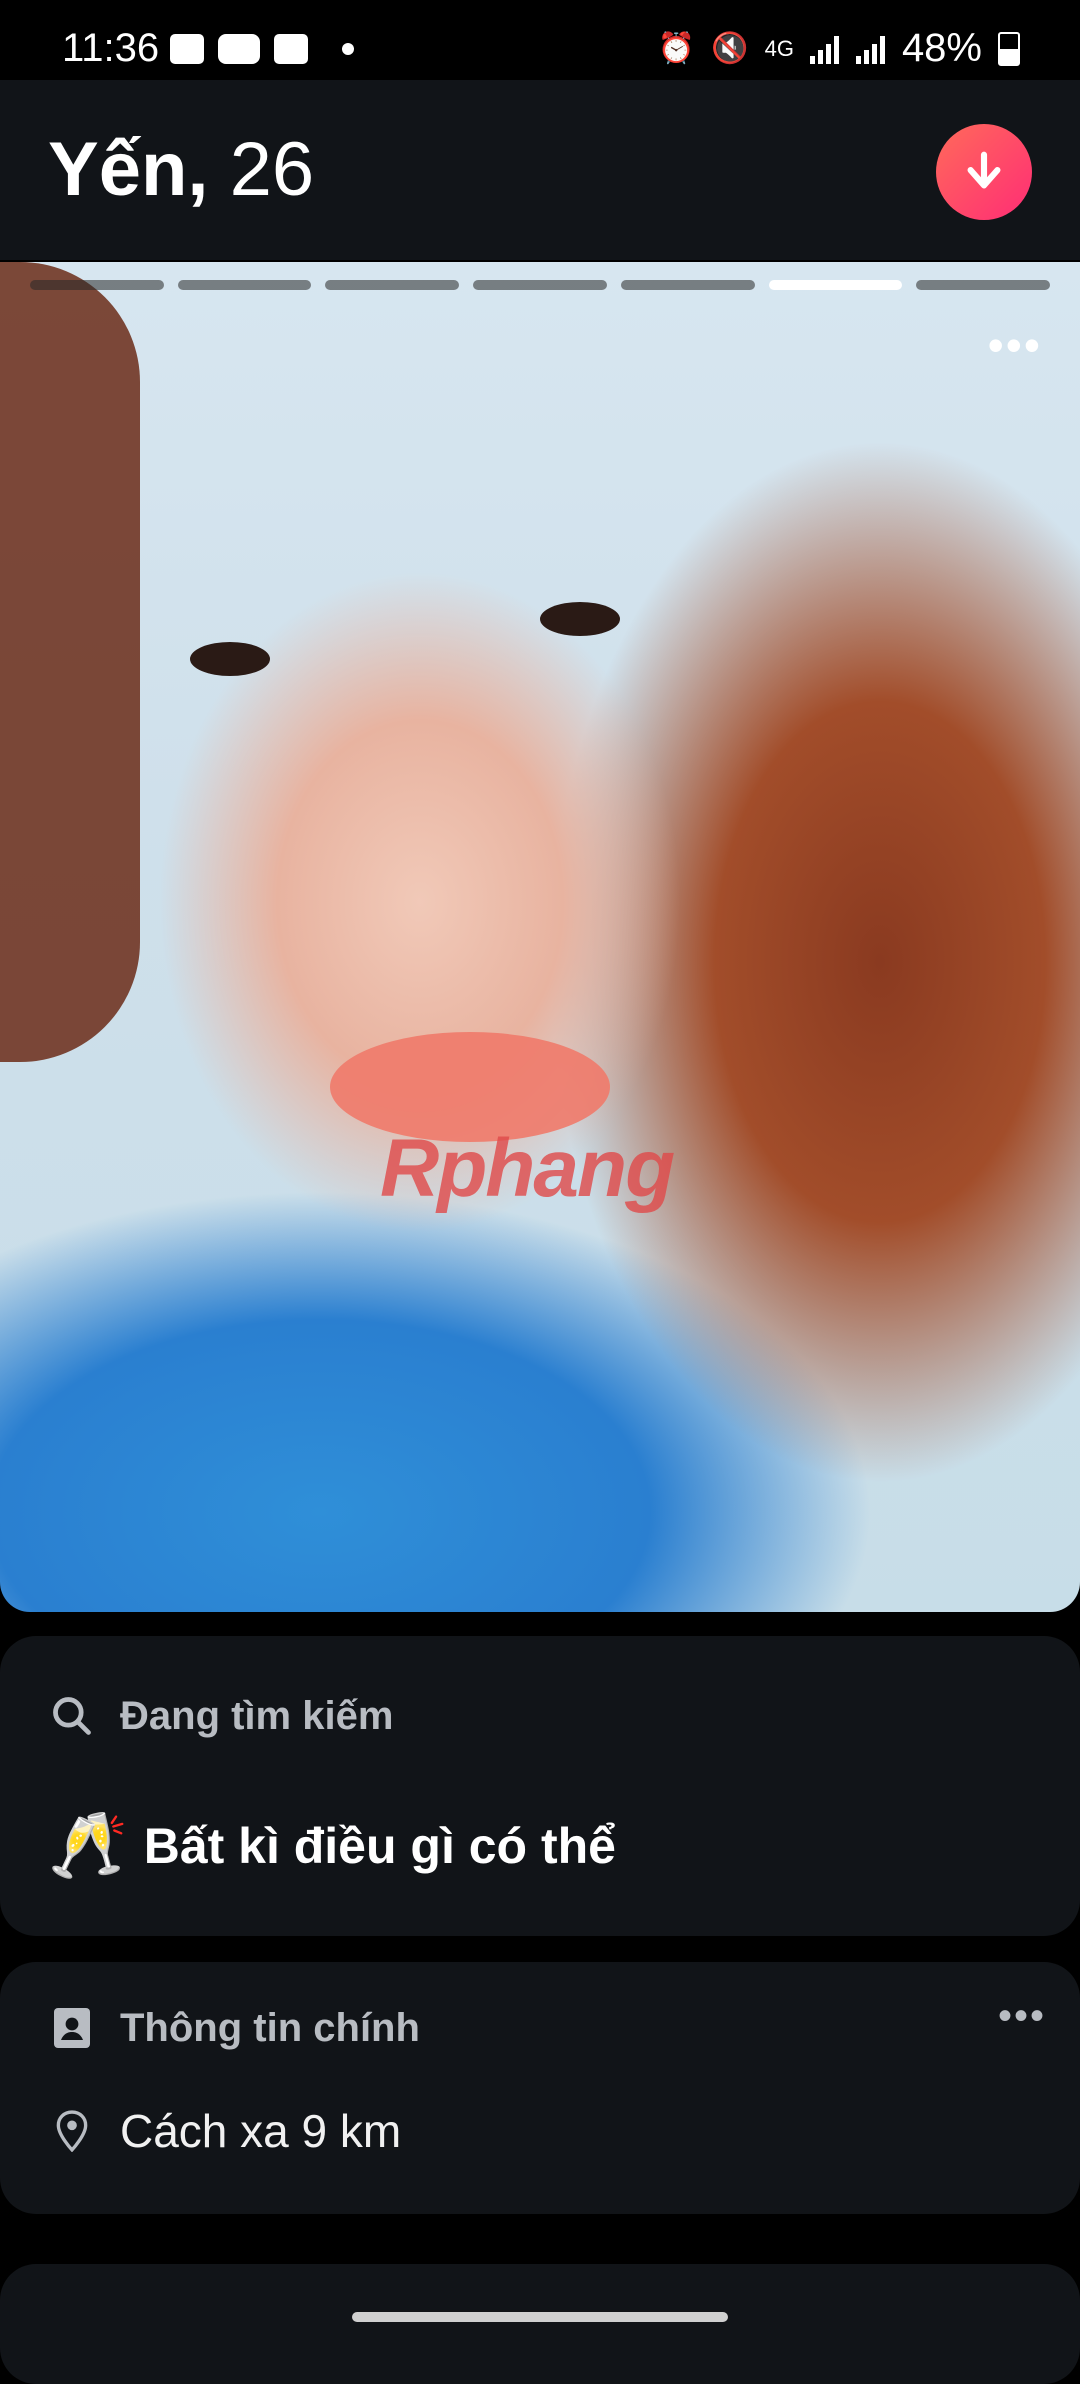 The image size is (1080, 2384). Describe the element at coordinates (527, 1168) in the screenshot. I see `watermark-text: Rphang` at that location.